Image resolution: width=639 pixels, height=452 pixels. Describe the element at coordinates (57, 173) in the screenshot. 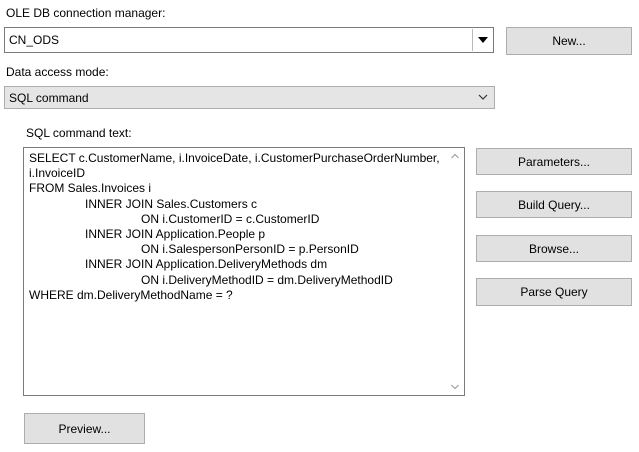

I see `sql-line: i.InvoiceID` at that location.